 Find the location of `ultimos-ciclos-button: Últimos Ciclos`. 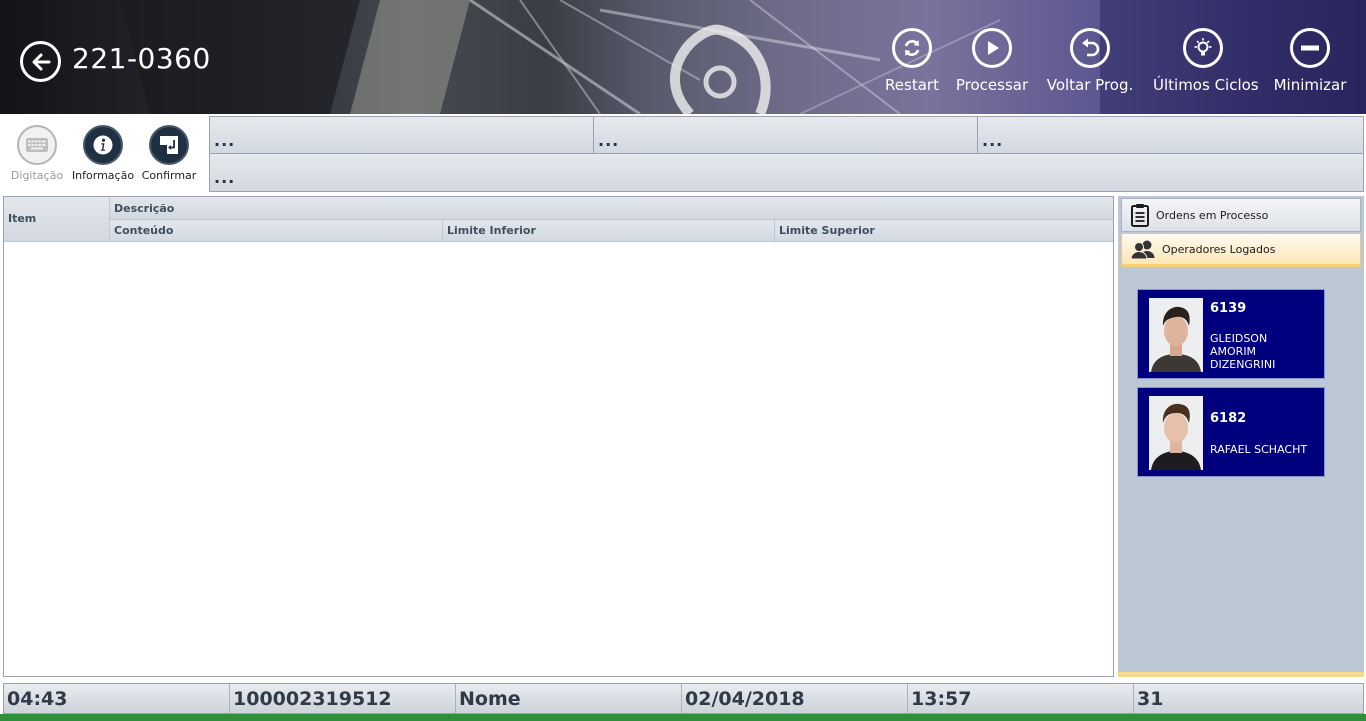

ultimos-ciclos-button: Últimos Ciclos is located at coordinates (1206, 63).